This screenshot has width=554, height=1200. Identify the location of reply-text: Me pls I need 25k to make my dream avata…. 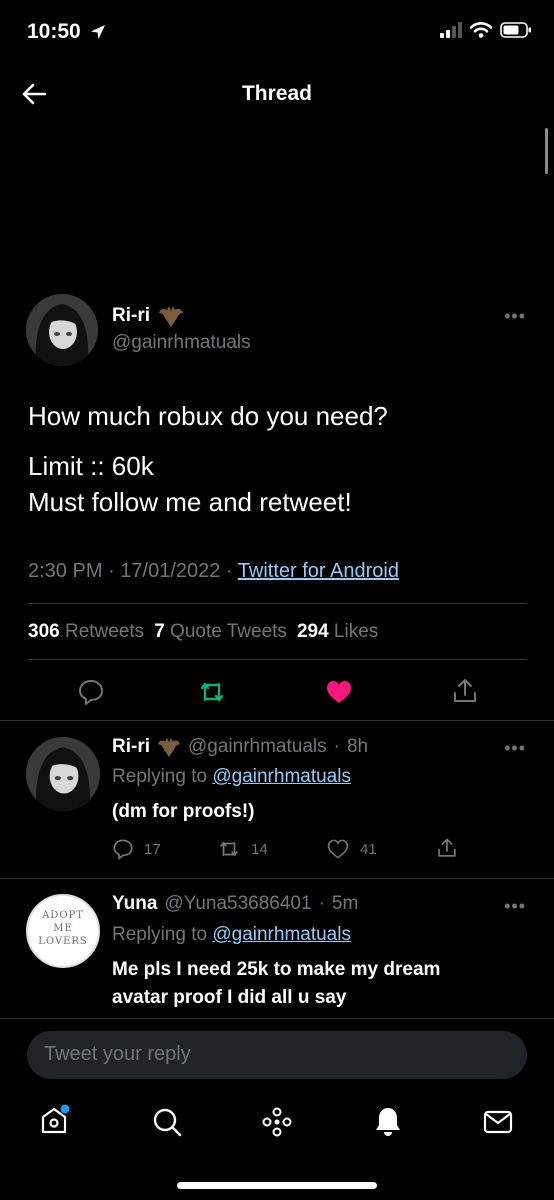
(276, 984).